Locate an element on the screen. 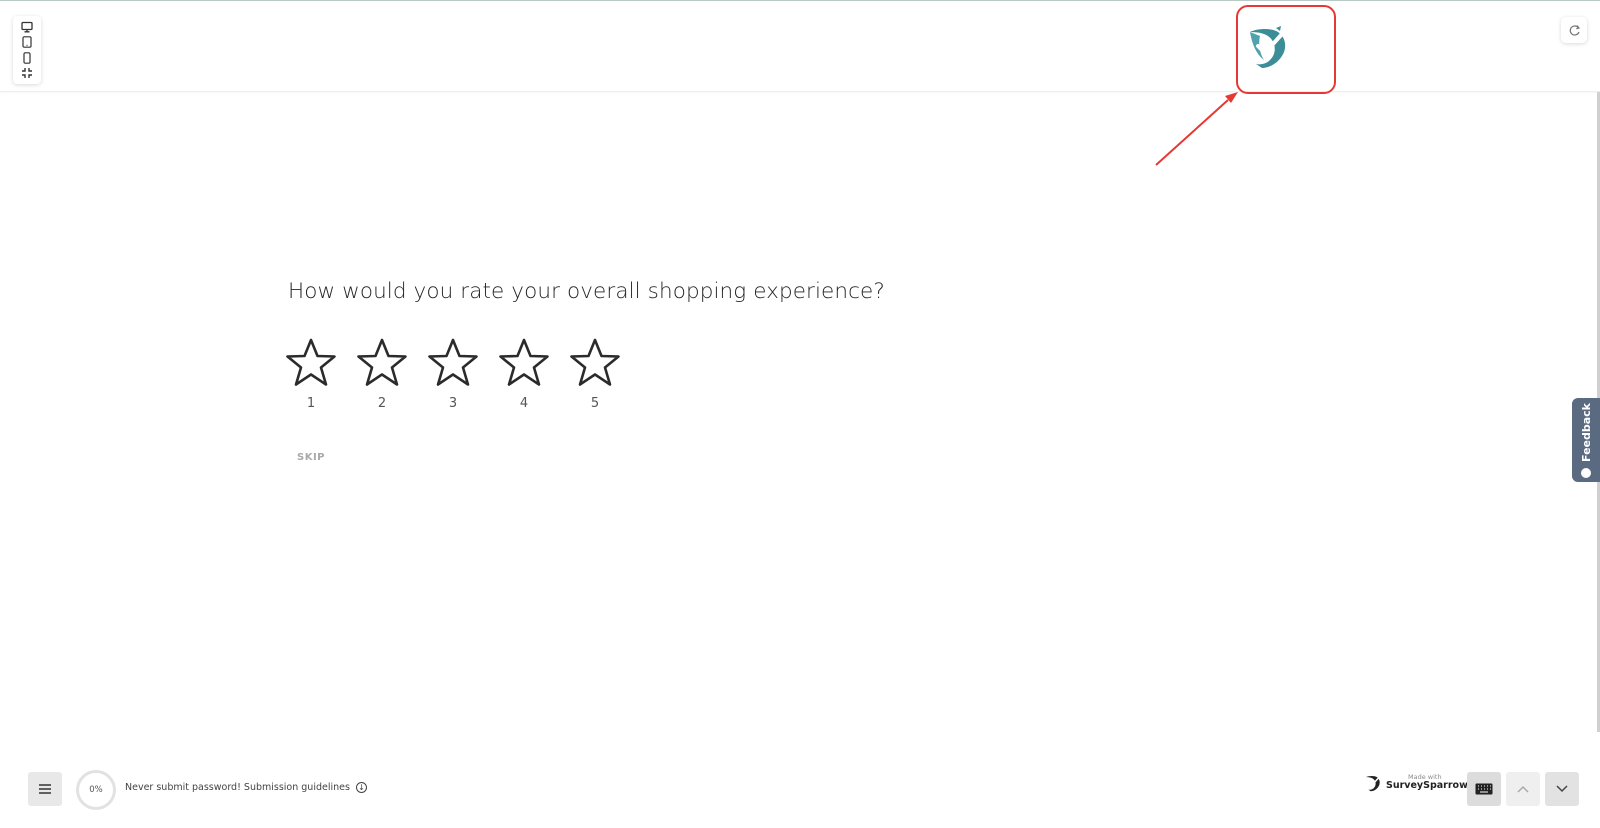  chevron-up-icon is located at coordinates (1523, 789).